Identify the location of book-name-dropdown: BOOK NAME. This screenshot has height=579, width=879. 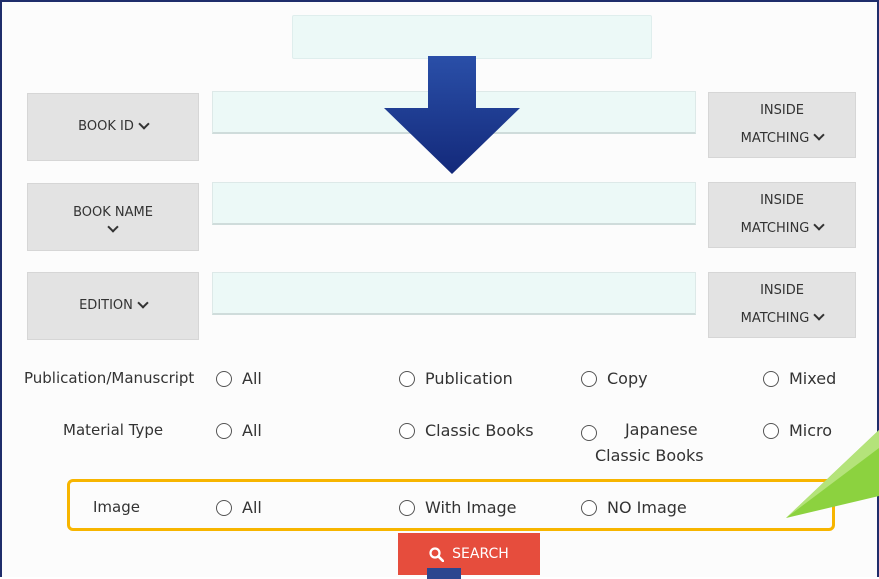
(113, 217).